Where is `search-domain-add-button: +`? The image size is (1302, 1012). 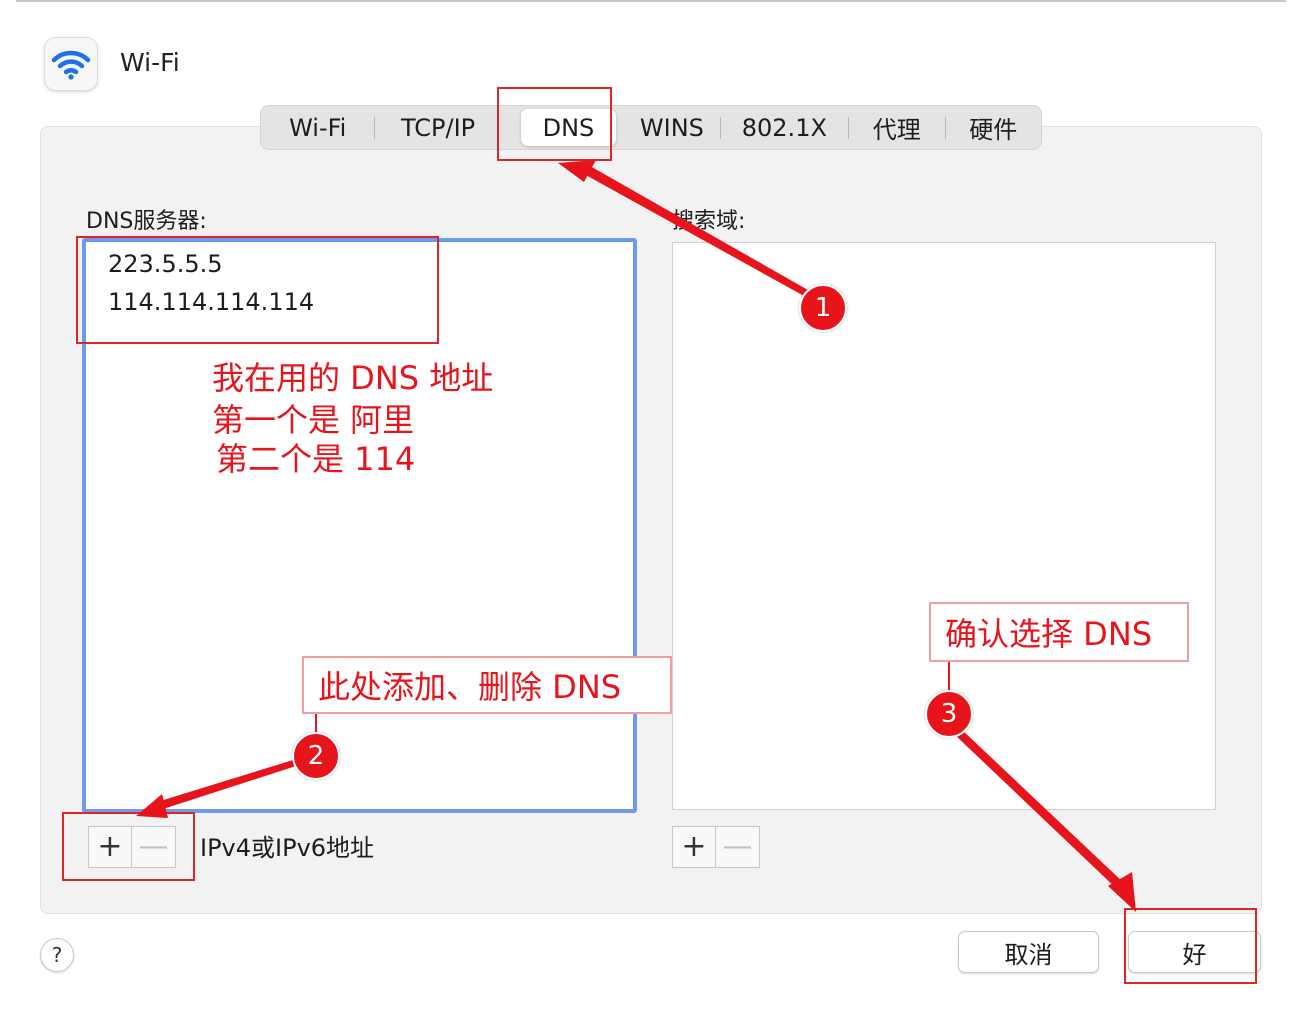
search-domain-add-button: + is located at coordinates (694, 847).